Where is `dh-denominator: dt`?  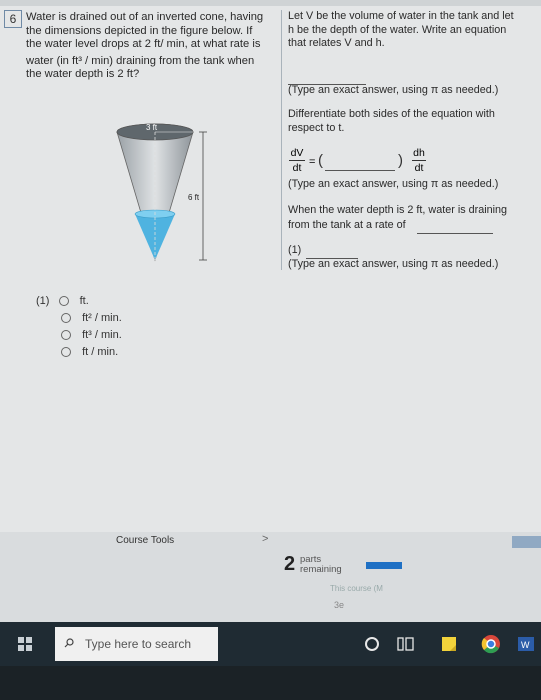 dh-denominator: dt is located at coordinates (419, 168).